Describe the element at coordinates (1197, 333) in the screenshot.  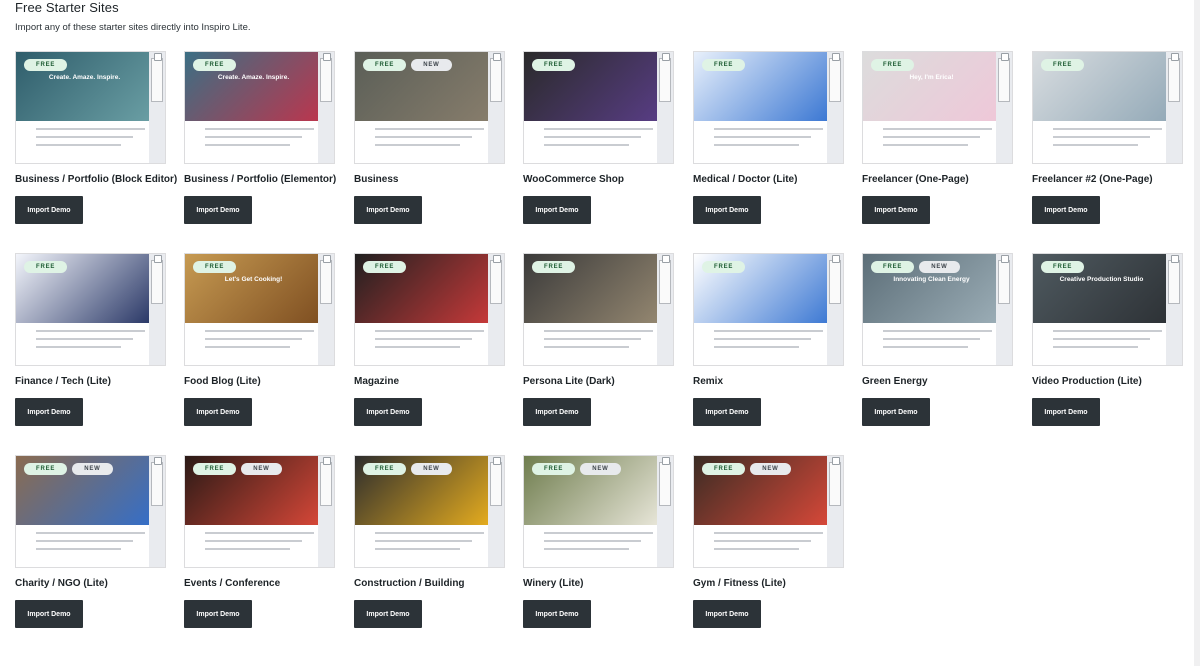
I see `scrollbar` at that location.